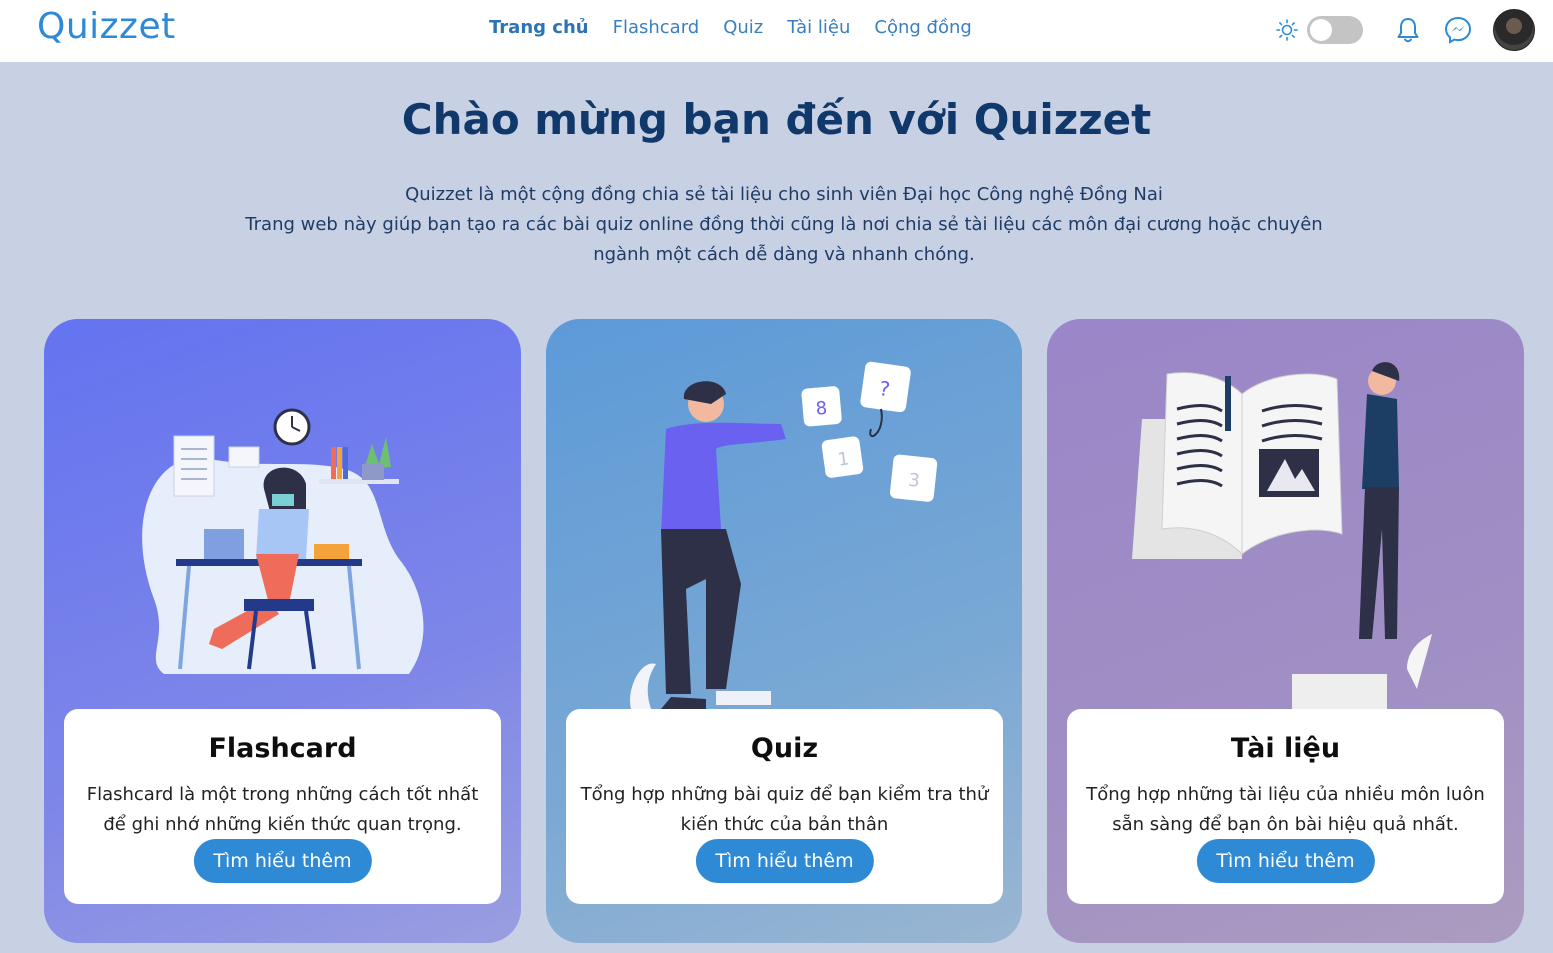 This screenshot has width=1553, height=953. What do you see at coordinates (1458, 30) in the screenshot?
I see `messenger-icon` at bounding box center [1458, 30].